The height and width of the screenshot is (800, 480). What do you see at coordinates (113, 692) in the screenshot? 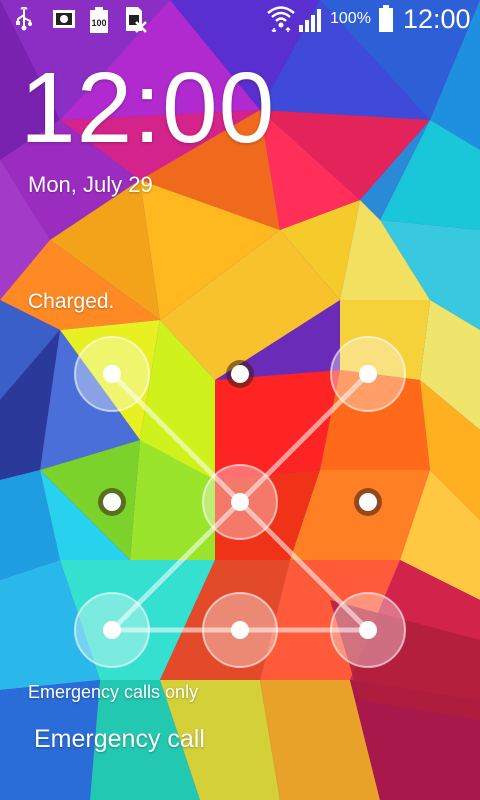
I see `emergency-status: Emergency calls only` at bounding box center [113, 692].